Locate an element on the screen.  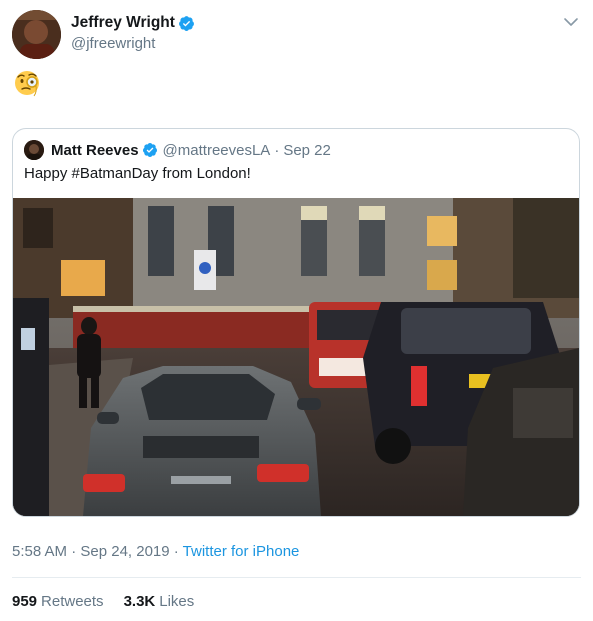
quoted-tweet-header: Matt Reeves @mattreevesLA · Sep 22 is located at coordinates (177, 150).